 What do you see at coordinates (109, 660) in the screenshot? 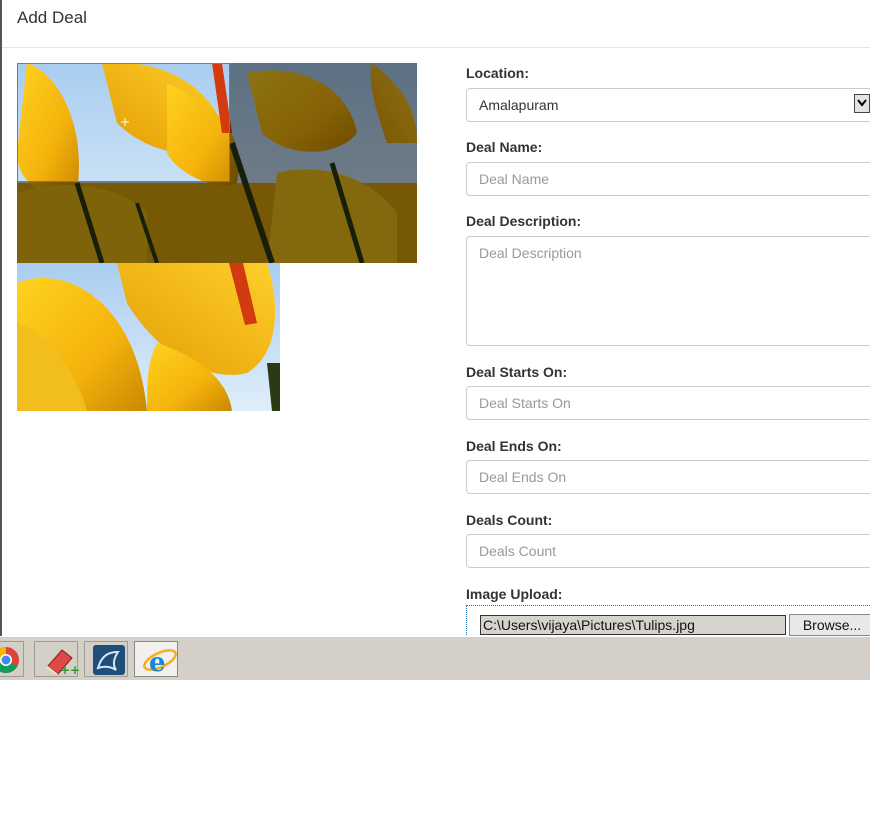
I see `mysql-workbench-icon` at bounding box center [109, 660].